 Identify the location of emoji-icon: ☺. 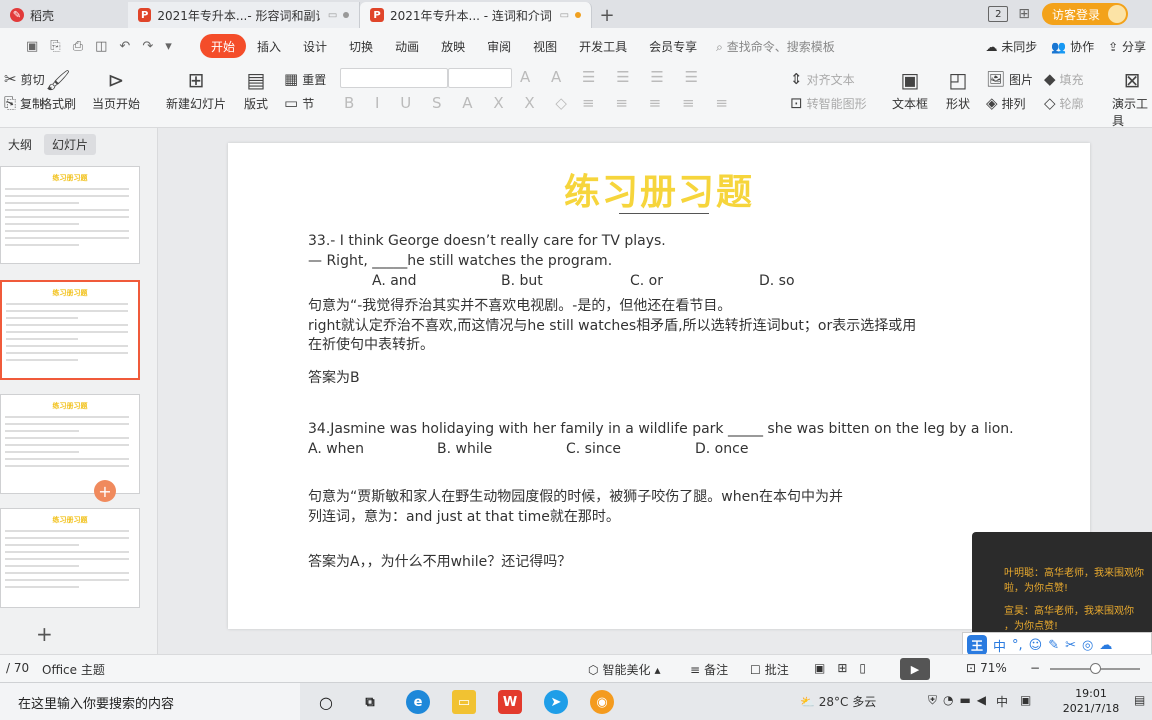
(1036, 645).